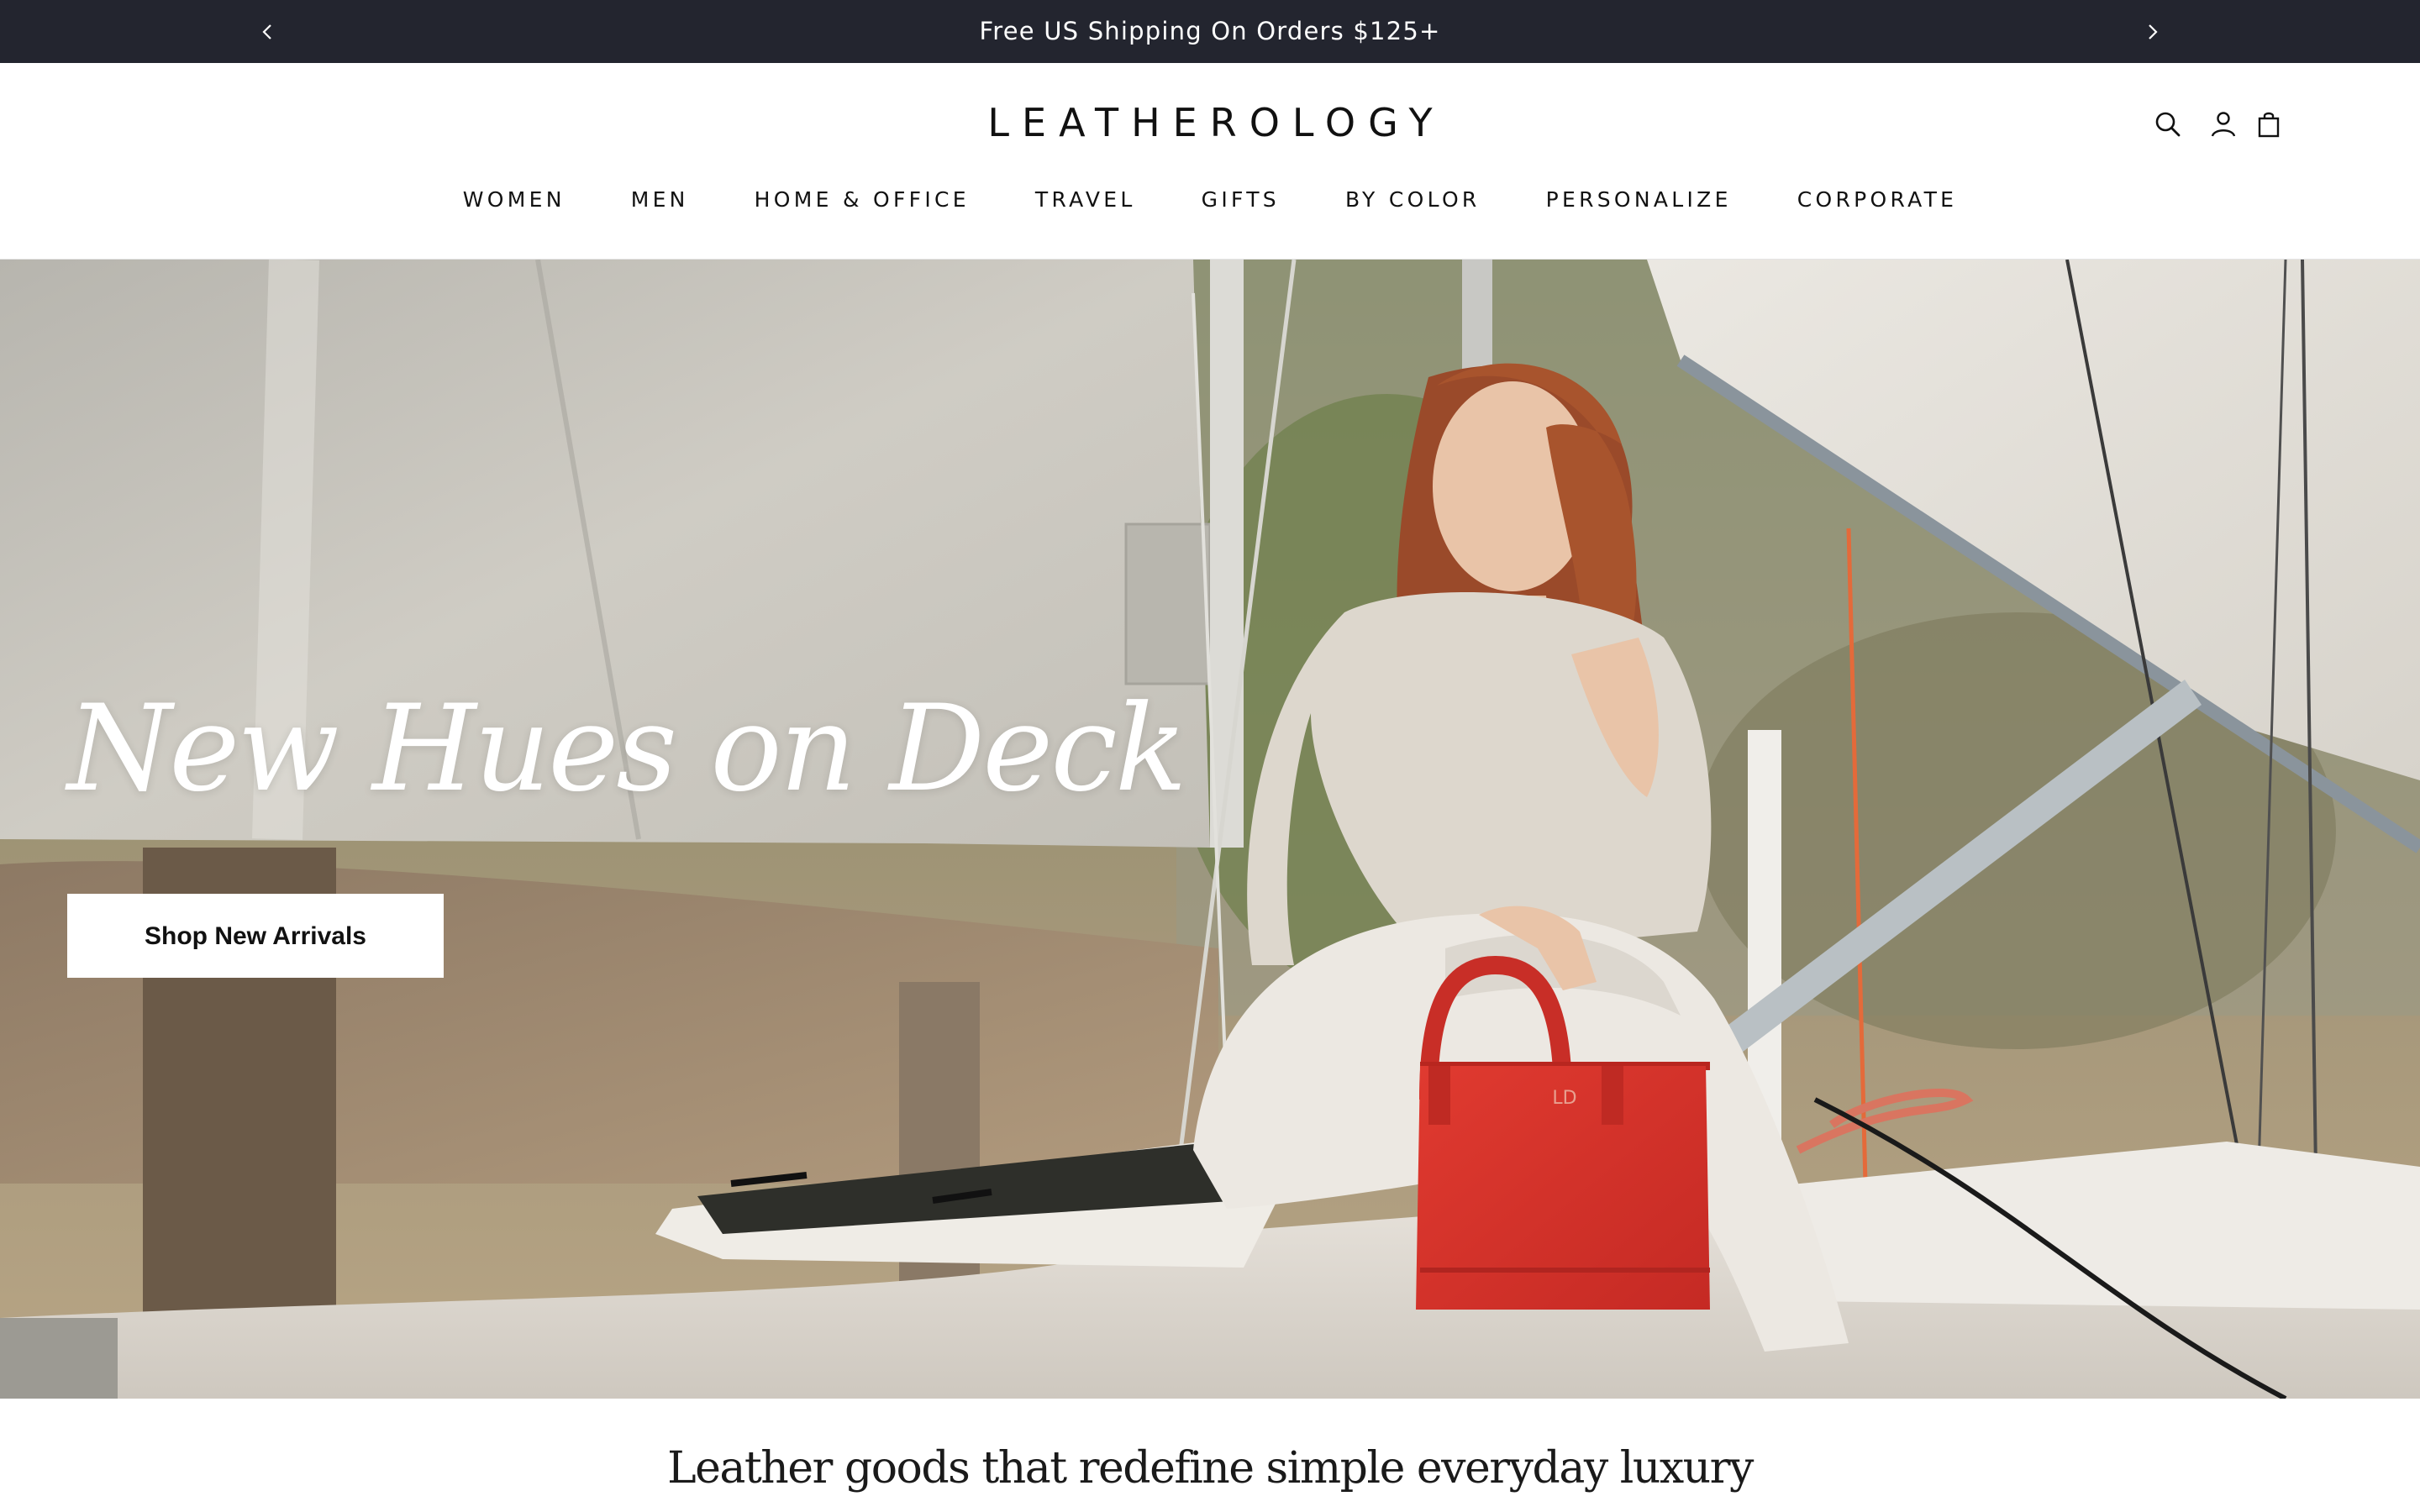  Describe the element at coordinates (1413, 199) in the screenshot. I see `nav-item-by-color: BY COLOR` at that location.